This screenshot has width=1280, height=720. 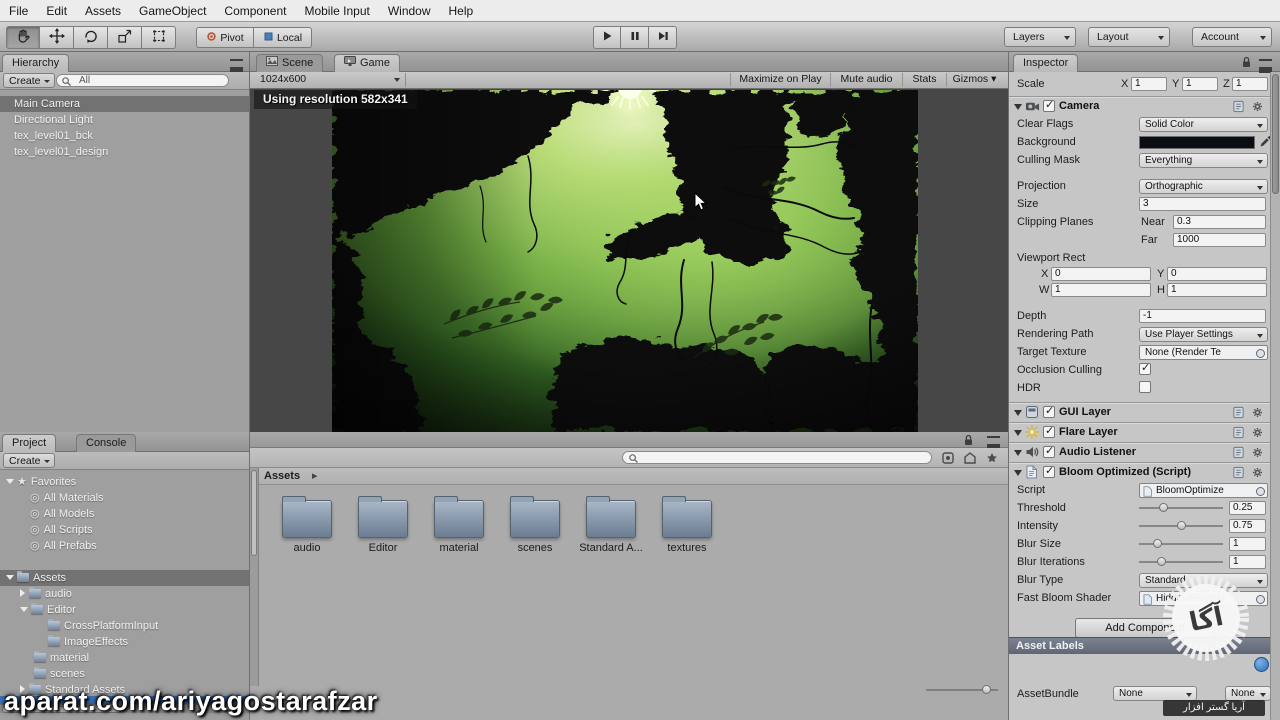 I want to click on asset-folder-scenes: scenes, so click(x=535, y=524).